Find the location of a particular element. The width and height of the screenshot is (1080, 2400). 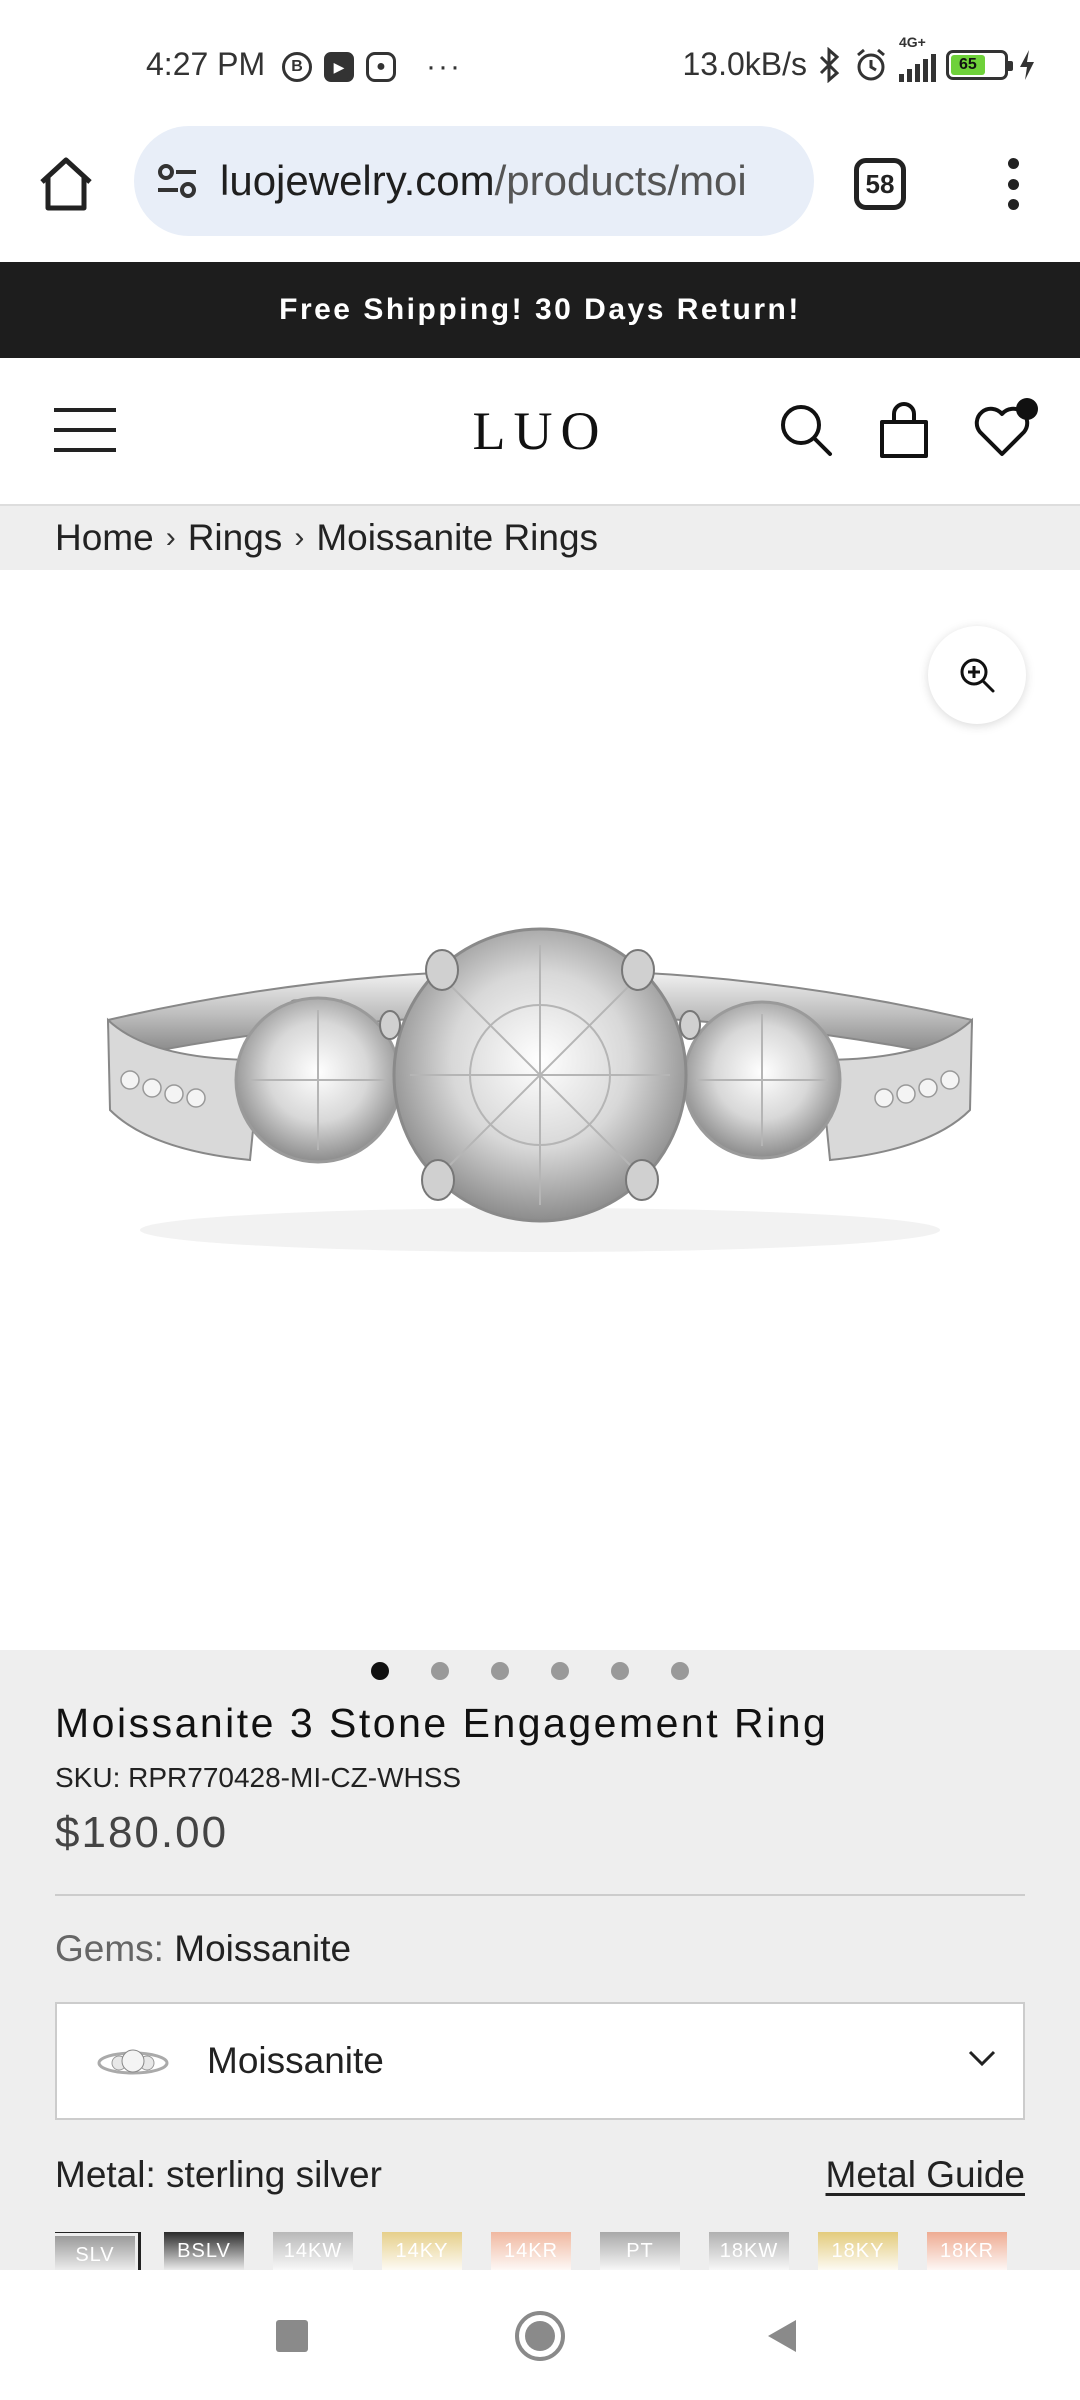

gems-select-value: Moissanite is located at coordinates (295, 2060).